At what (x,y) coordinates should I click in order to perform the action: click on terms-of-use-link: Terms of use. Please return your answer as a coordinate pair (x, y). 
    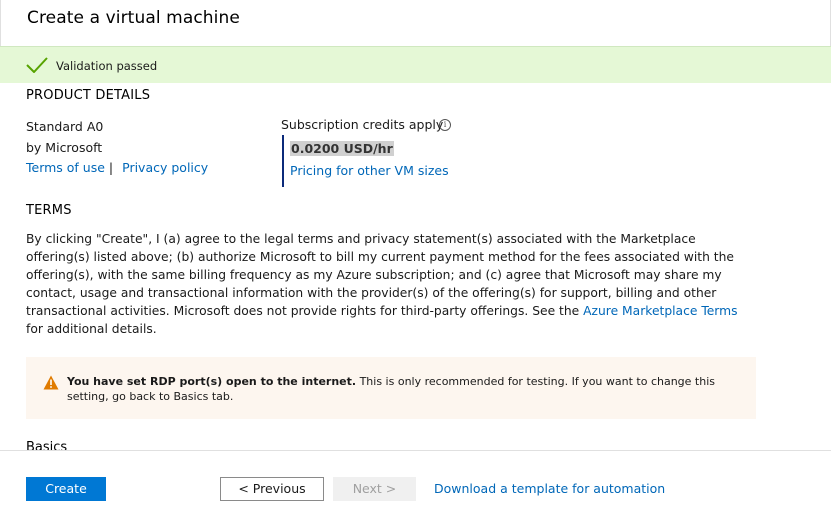
    Looking at the image, I should click on (65, 167).